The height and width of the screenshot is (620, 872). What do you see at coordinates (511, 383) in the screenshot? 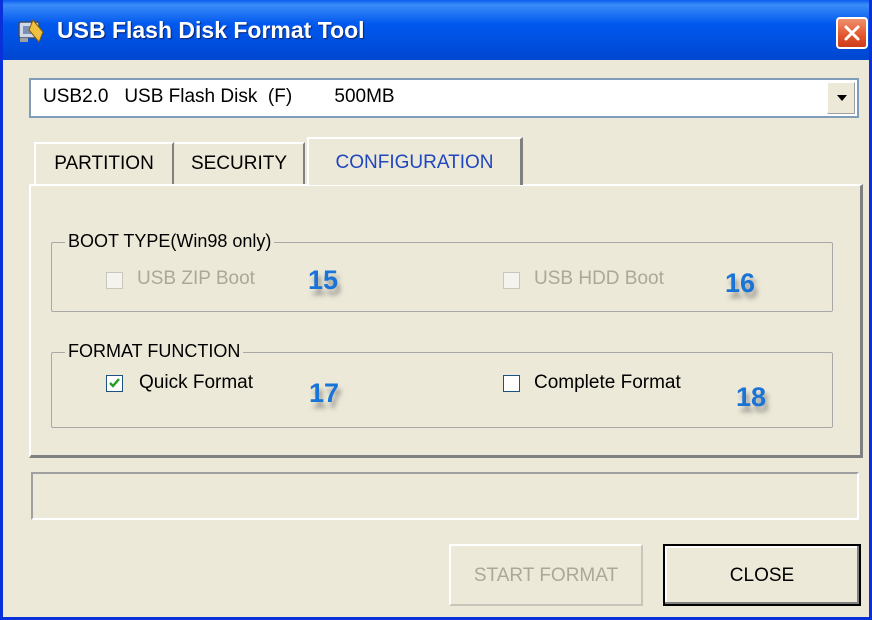
I see `complete-format-checkbox` at bounding box center [511, 383].